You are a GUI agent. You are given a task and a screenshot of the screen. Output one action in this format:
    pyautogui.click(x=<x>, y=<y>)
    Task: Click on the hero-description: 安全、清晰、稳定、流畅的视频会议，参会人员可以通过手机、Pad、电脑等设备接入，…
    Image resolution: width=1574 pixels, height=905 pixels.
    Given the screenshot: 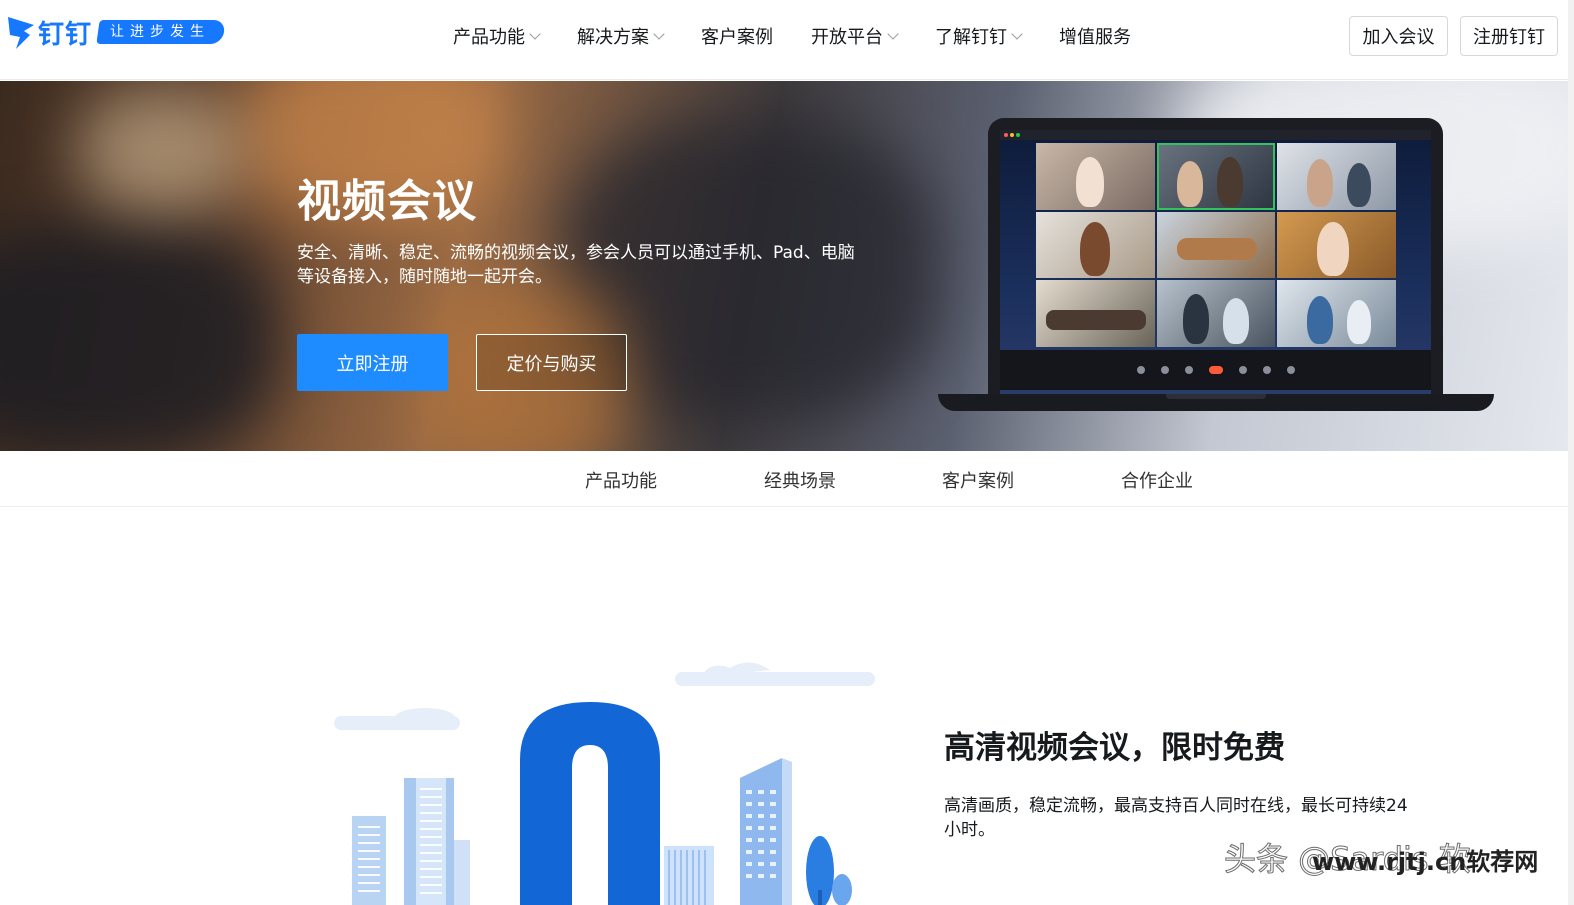 What is the action you would take?
    pyautogui.click(x=576, y=265)
    